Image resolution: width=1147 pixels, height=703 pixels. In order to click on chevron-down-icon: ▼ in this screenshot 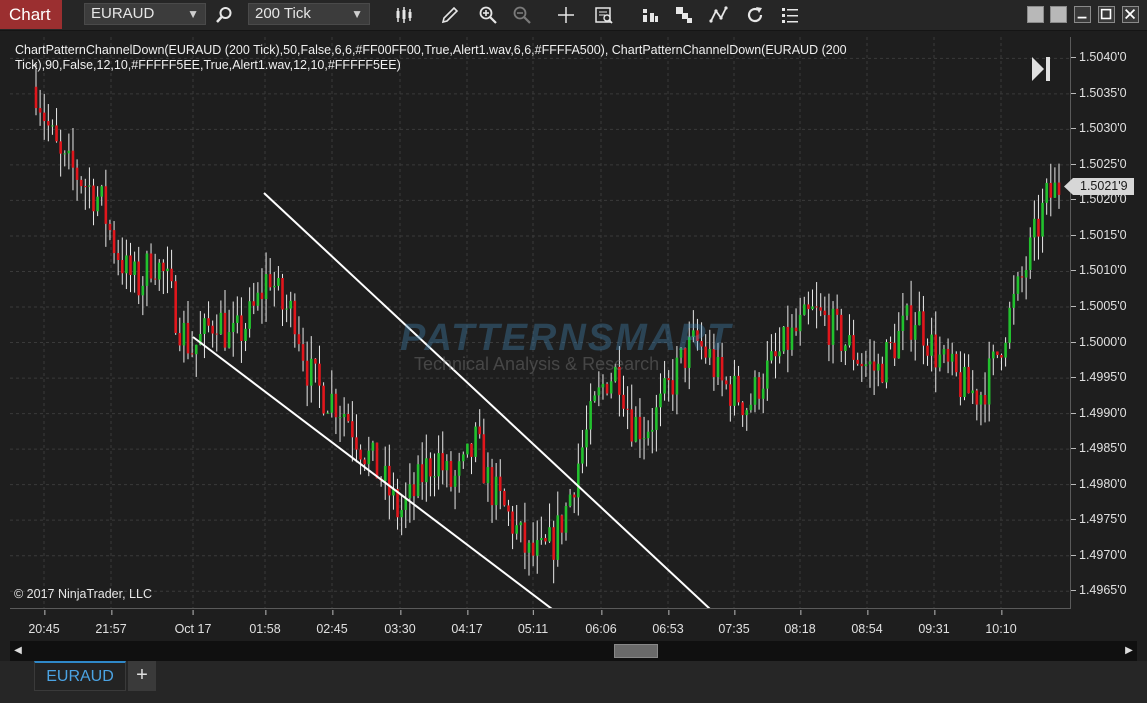, I will do `click(357, 14)`.